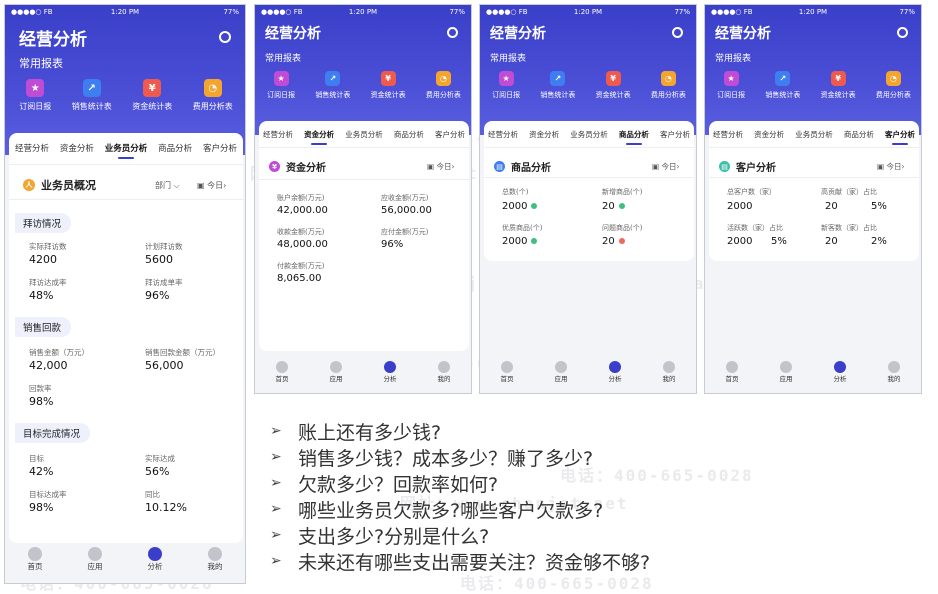 This screenshot has height=594, width=938. What do you see at coordinates (879, 206) in the screenshot?
I see `metric-value-ratio: 5%` at bounding box center [879, 206].